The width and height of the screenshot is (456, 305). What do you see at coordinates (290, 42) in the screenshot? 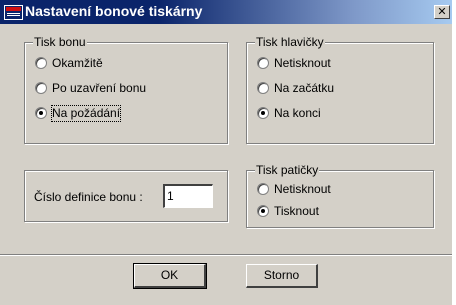
I see `tisk-hlavicky-label: Tisk hlavičky` at bounding box center [290, 42].